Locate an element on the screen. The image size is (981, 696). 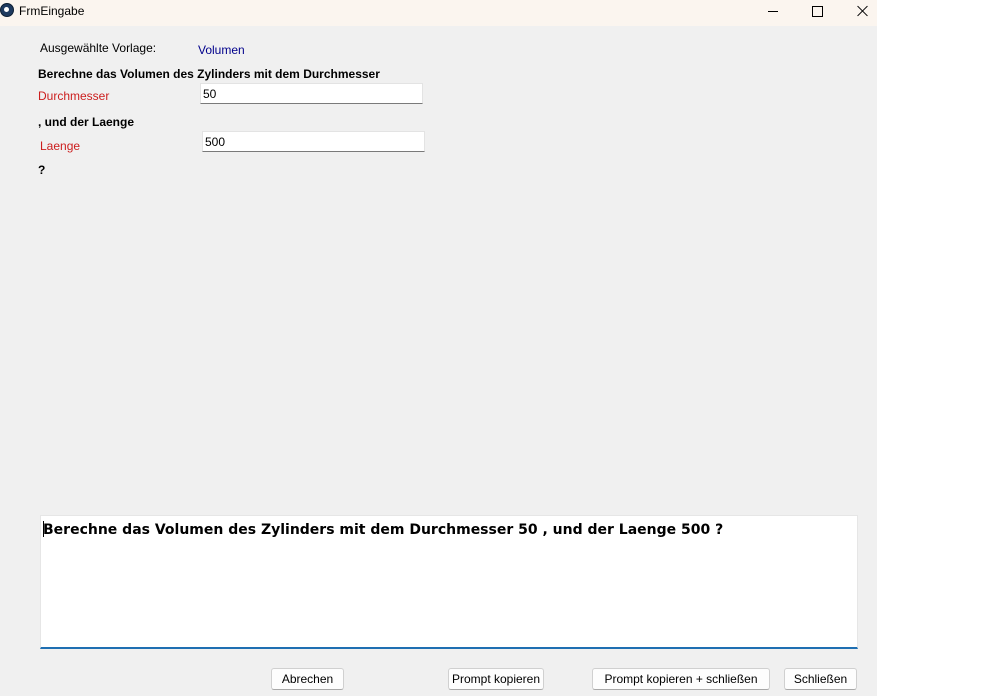
close-window-button is located at coordinates (858, 11).